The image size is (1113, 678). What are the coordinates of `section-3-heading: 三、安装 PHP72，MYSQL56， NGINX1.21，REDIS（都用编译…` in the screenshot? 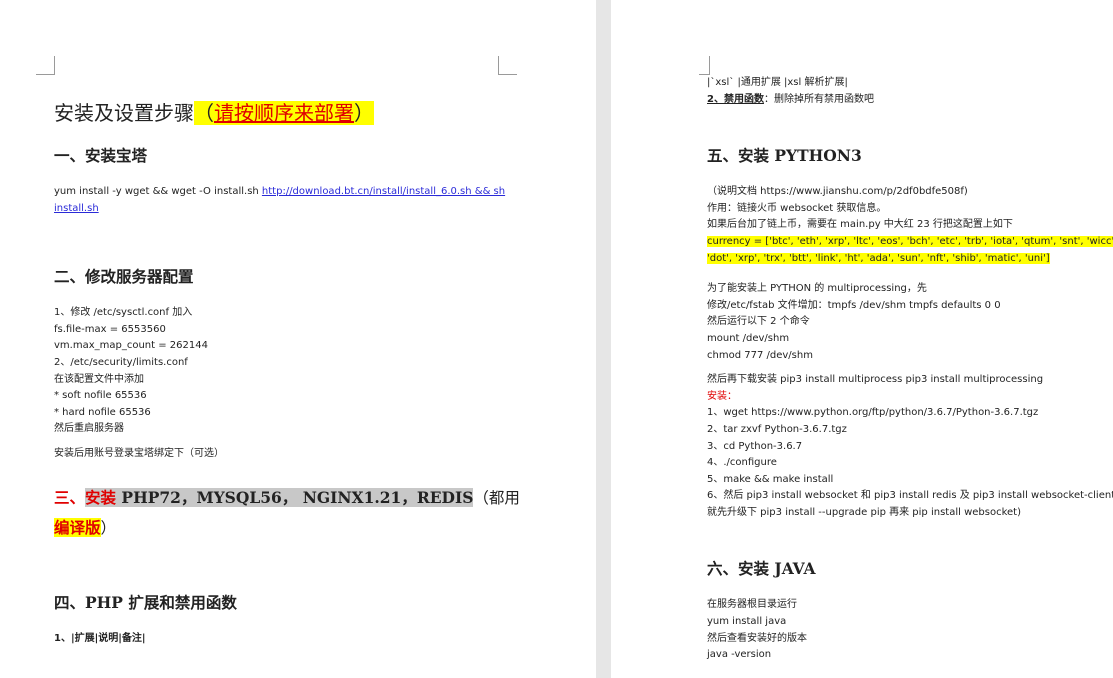 It's located at (289, 513).